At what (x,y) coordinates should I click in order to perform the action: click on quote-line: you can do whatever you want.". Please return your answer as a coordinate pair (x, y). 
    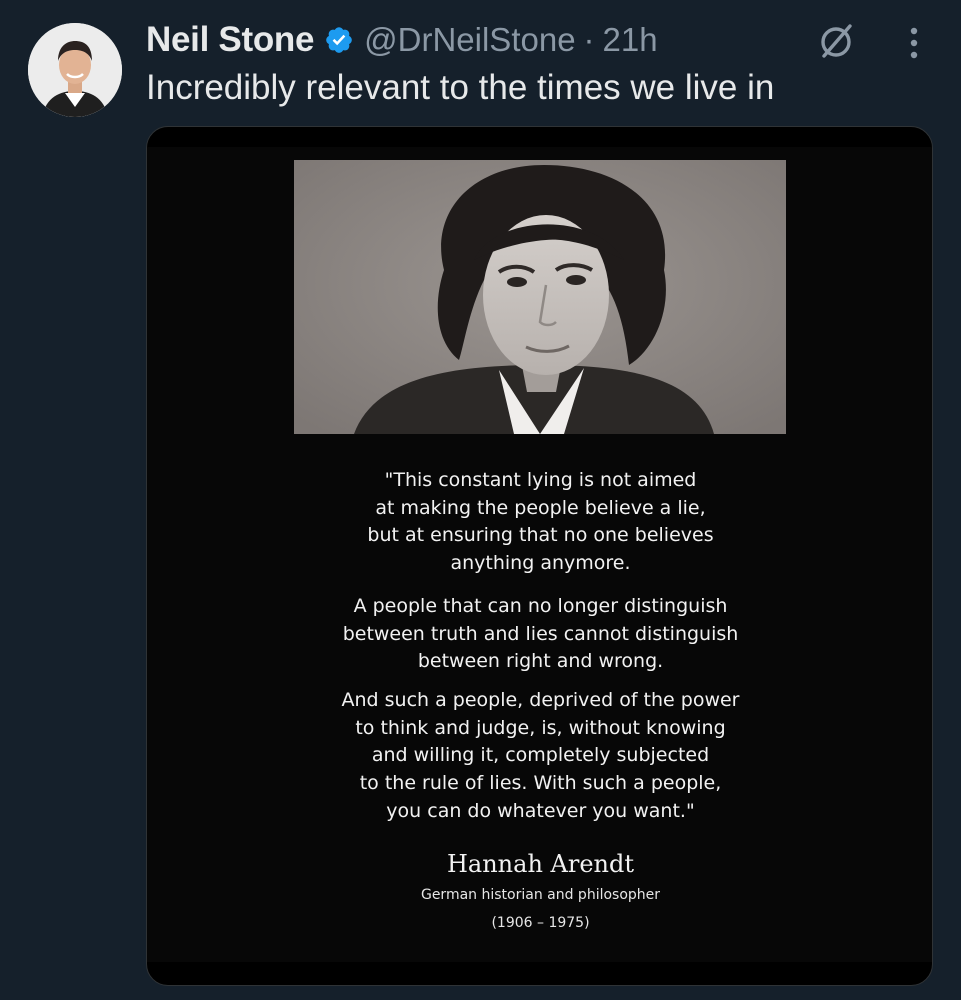
    Looking at the image, I should click on (540, 810).